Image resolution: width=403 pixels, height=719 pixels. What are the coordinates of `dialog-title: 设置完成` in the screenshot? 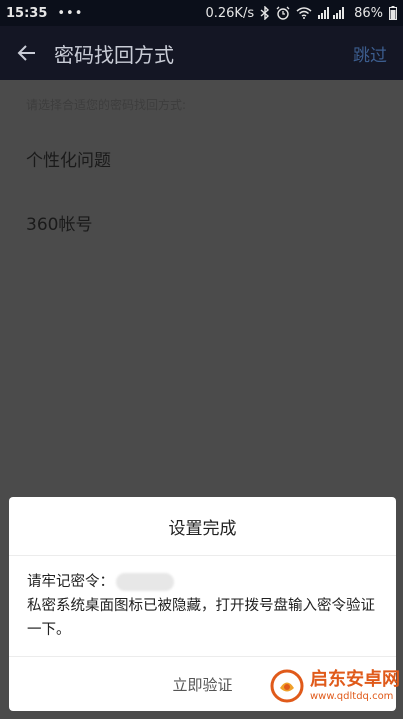 It's located at (202, 526).